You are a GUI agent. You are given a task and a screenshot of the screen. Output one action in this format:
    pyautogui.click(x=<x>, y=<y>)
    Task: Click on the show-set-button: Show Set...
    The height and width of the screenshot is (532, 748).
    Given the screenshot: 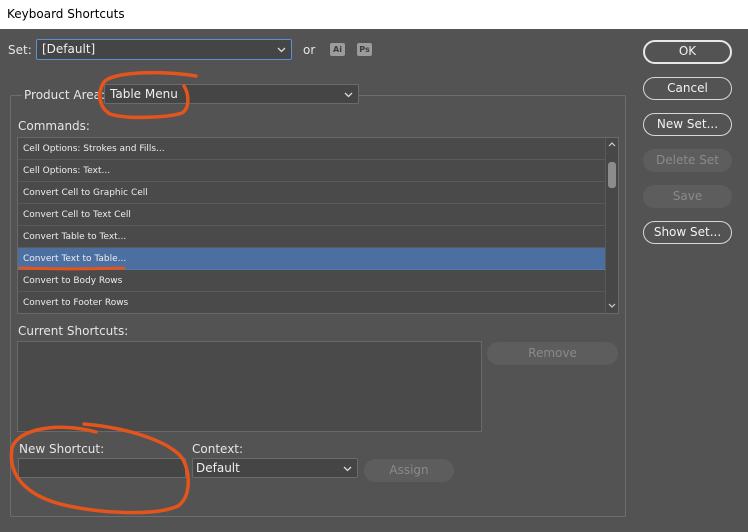 What is the action you would take?
    pyautogui.click(x=687, y=232)
    